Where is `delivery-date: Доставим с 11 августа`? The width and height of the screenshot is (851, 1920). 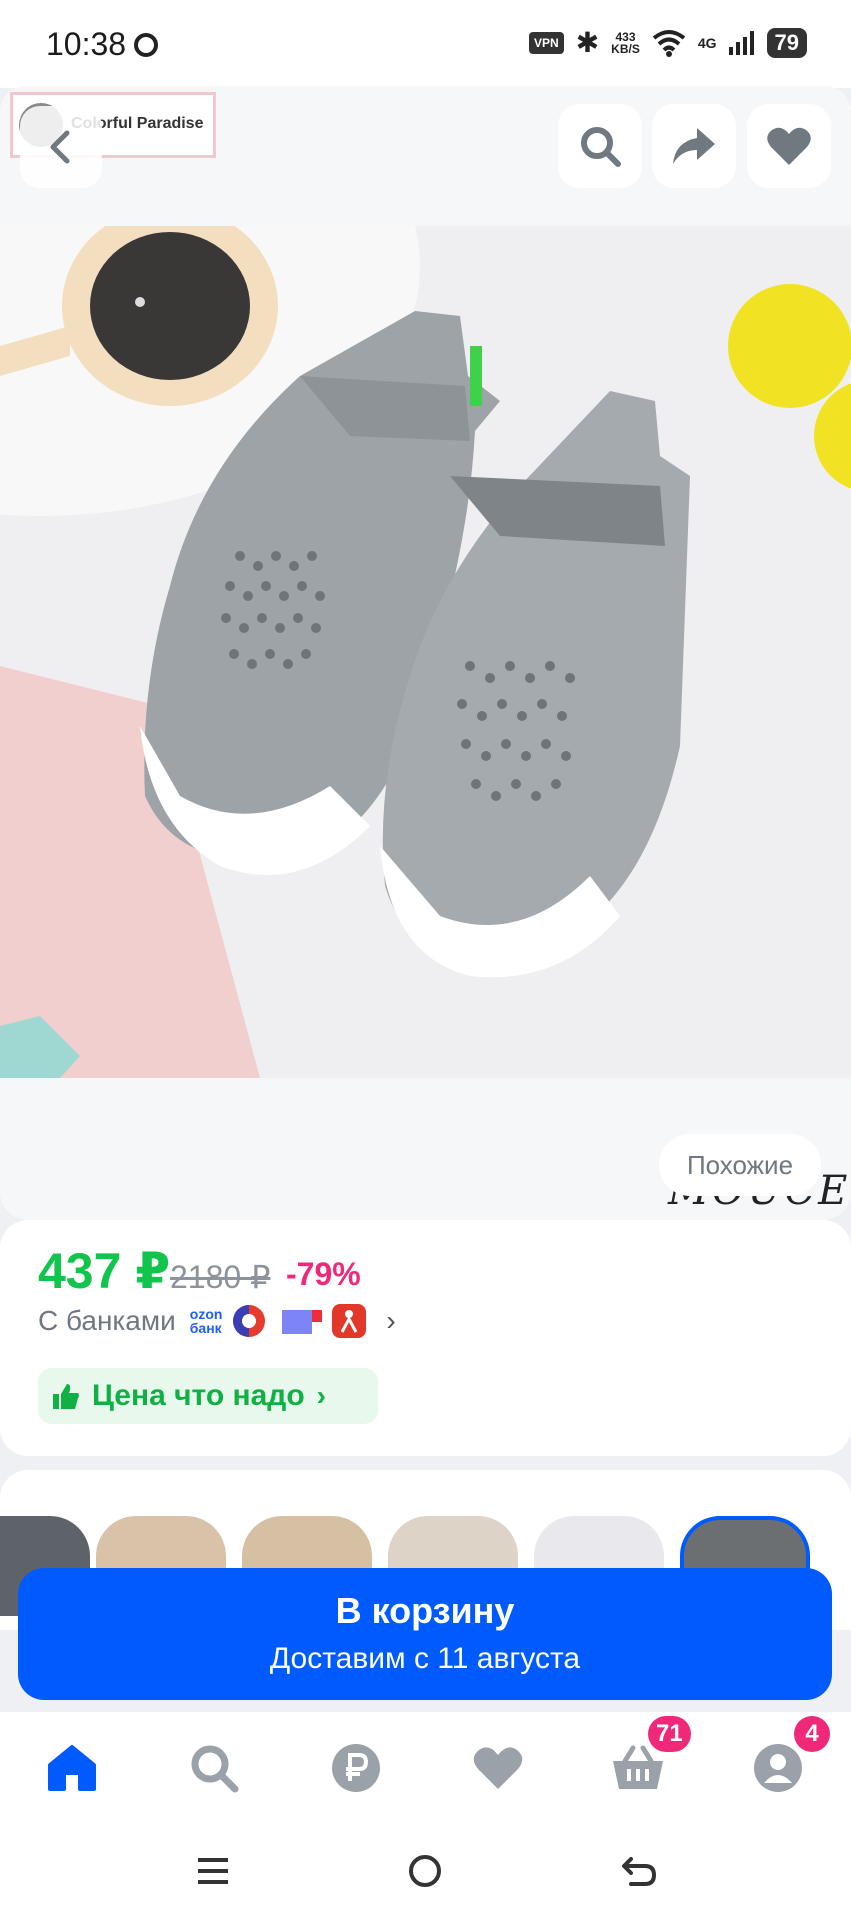 delivery-date: Доставим с 11 августа is located at coordinates (425, 1658).